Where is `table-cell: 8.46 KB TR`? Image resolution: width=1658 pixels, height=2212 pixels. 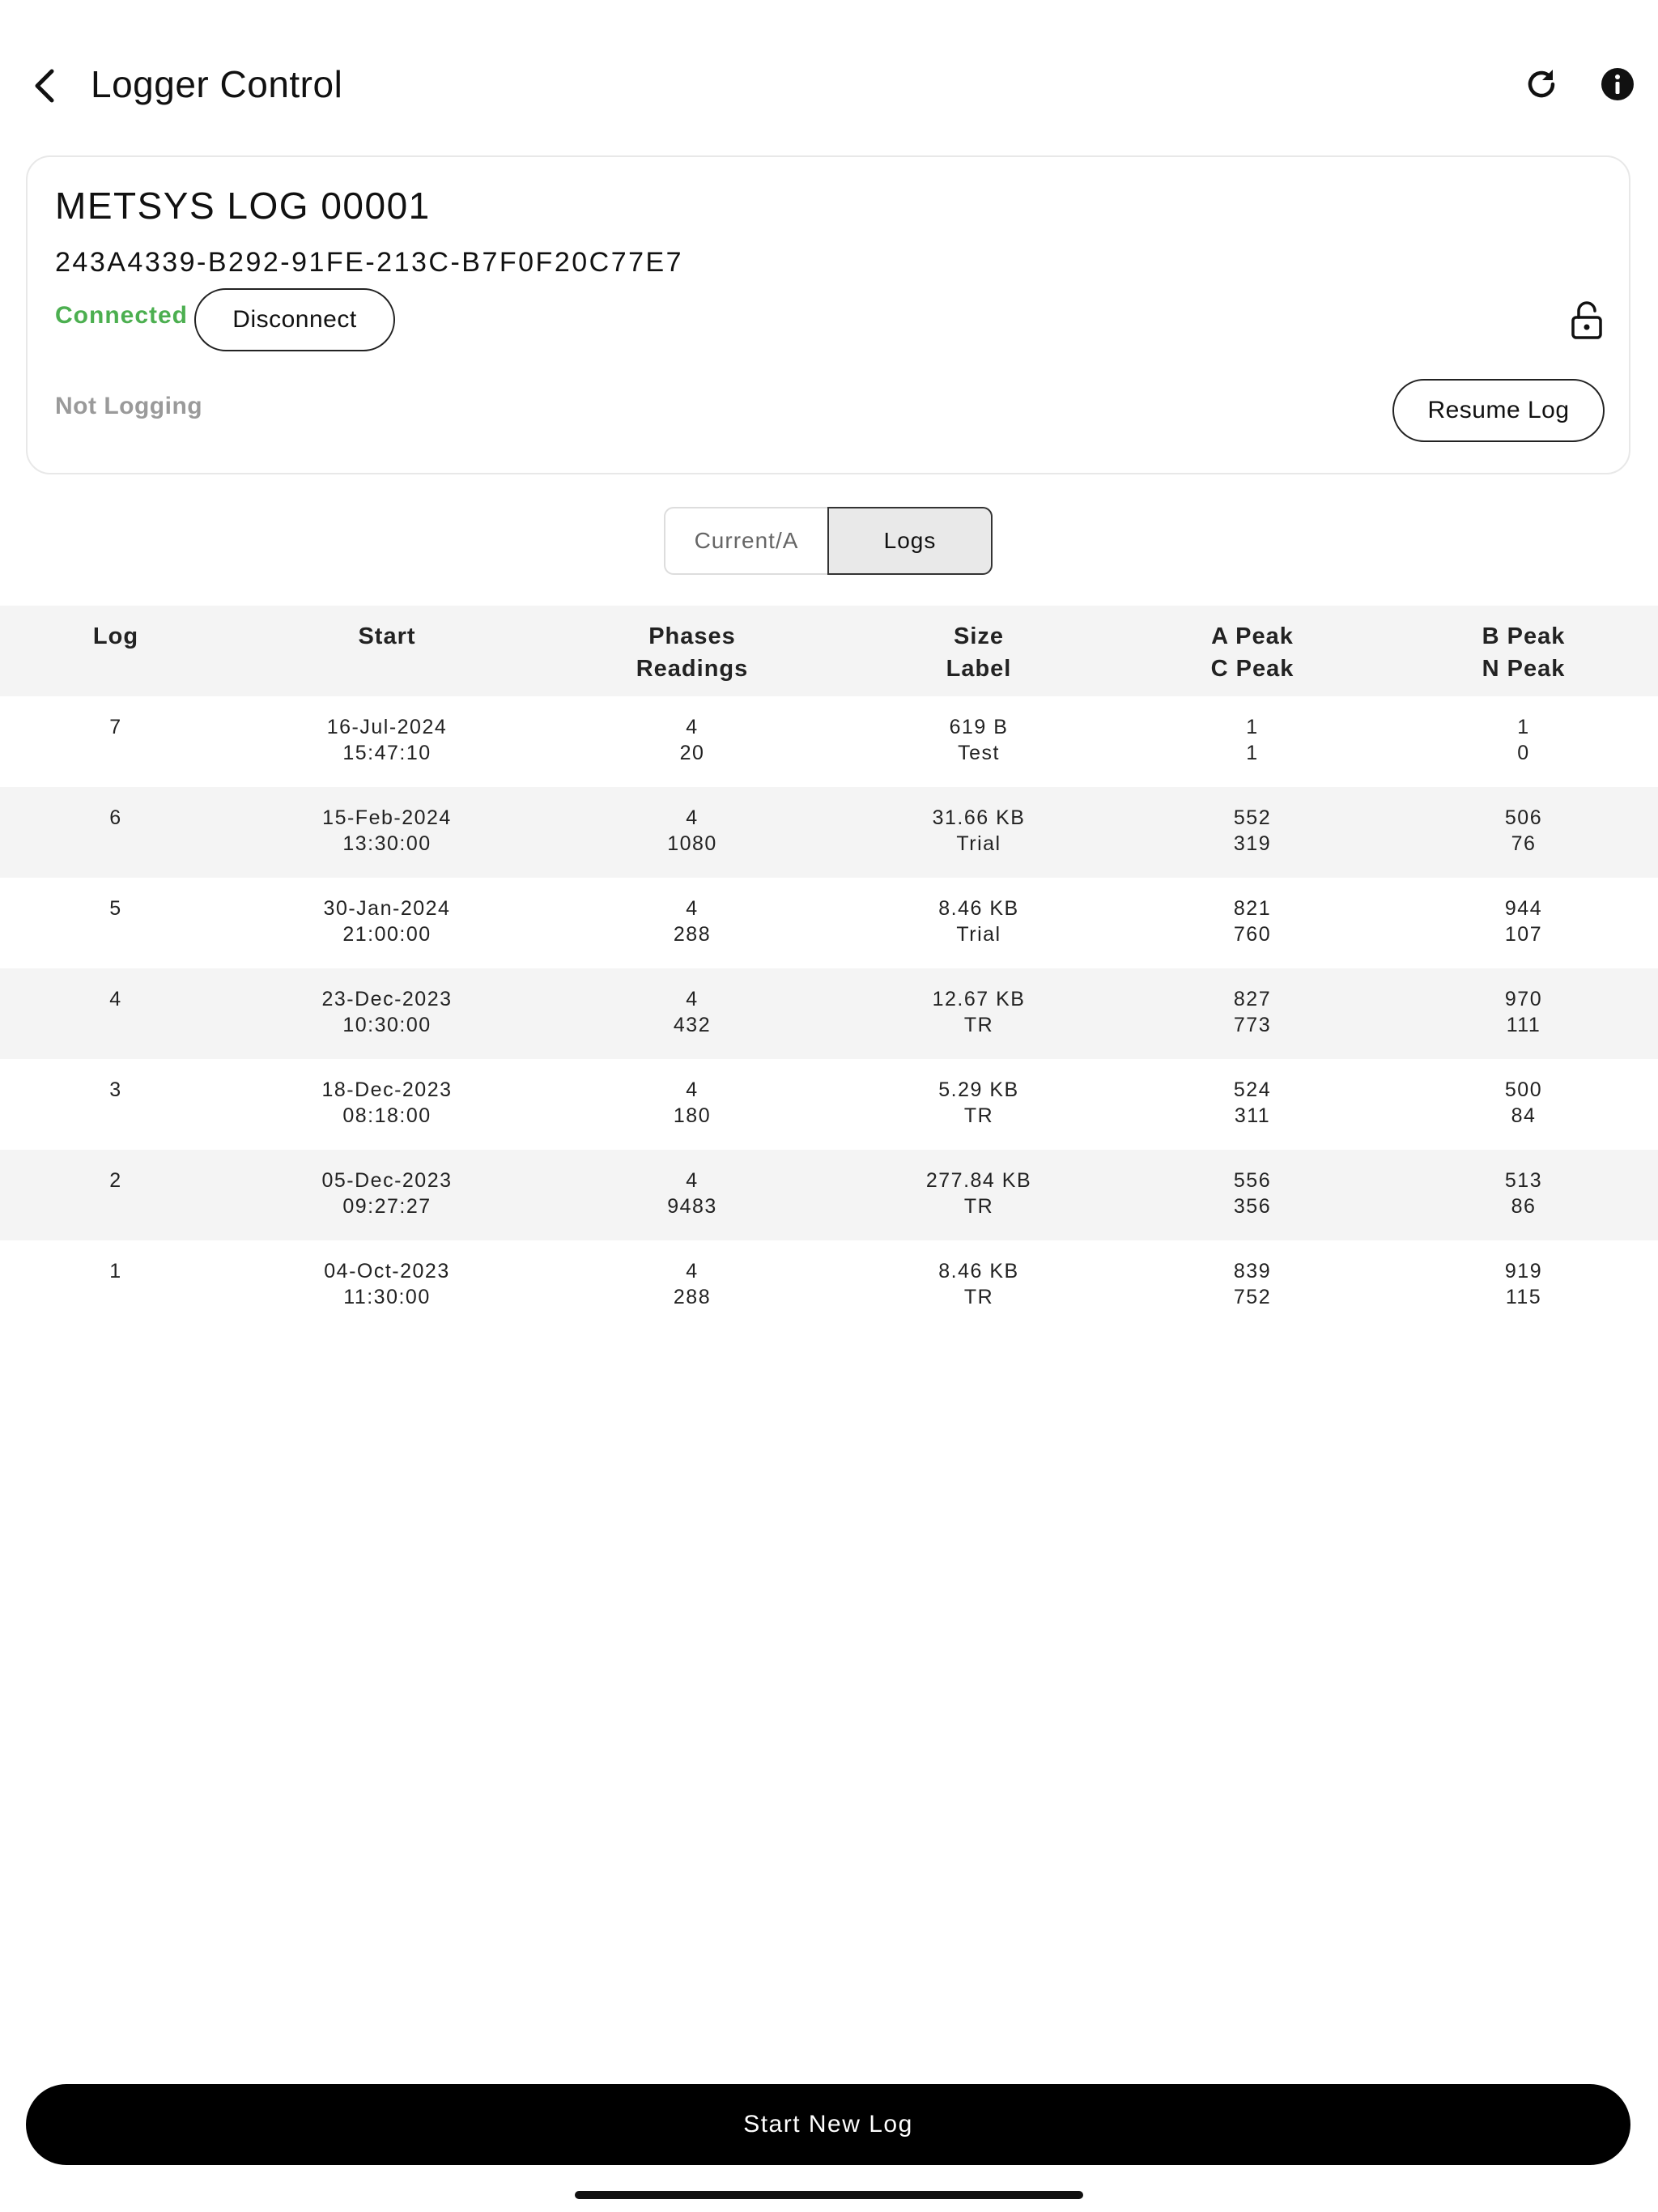
table-cell: 8.46 KB TR is located at coordinates (979, 1286).